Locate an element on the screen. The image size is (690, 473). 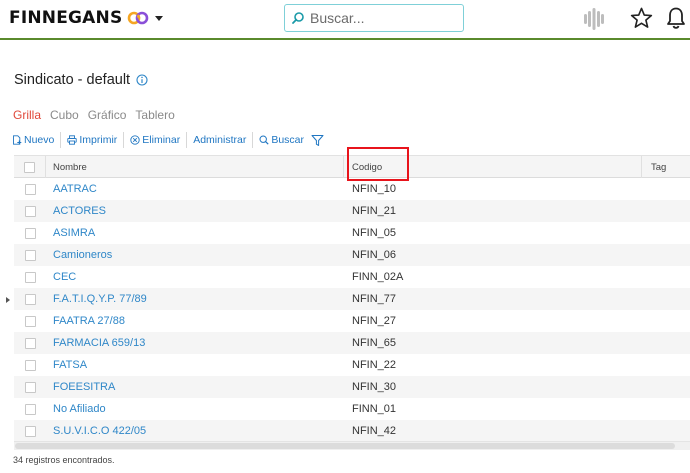
grid-header: Nombre Codigo Tag is located at coordinates (352, 166).